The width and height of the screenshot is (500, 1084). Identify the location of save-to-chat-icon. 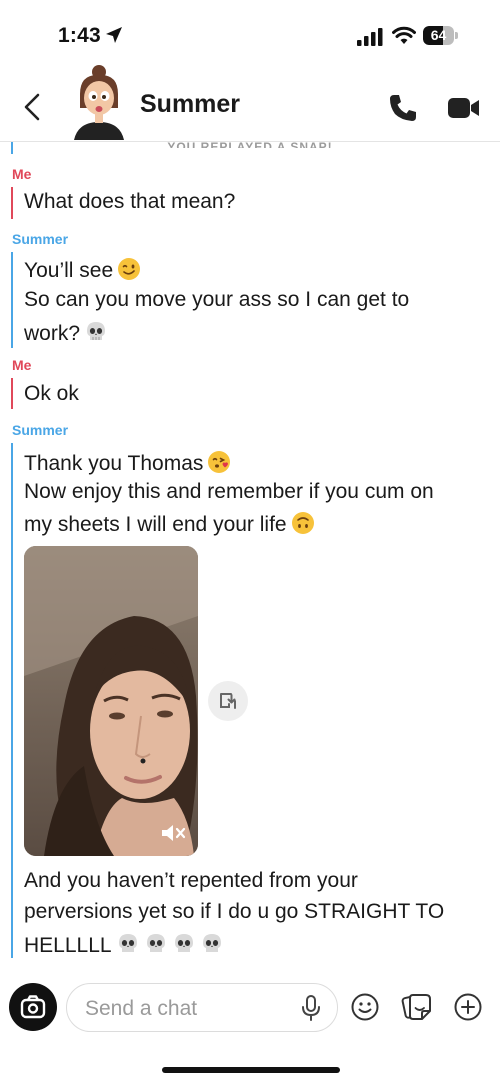
(228, 701).